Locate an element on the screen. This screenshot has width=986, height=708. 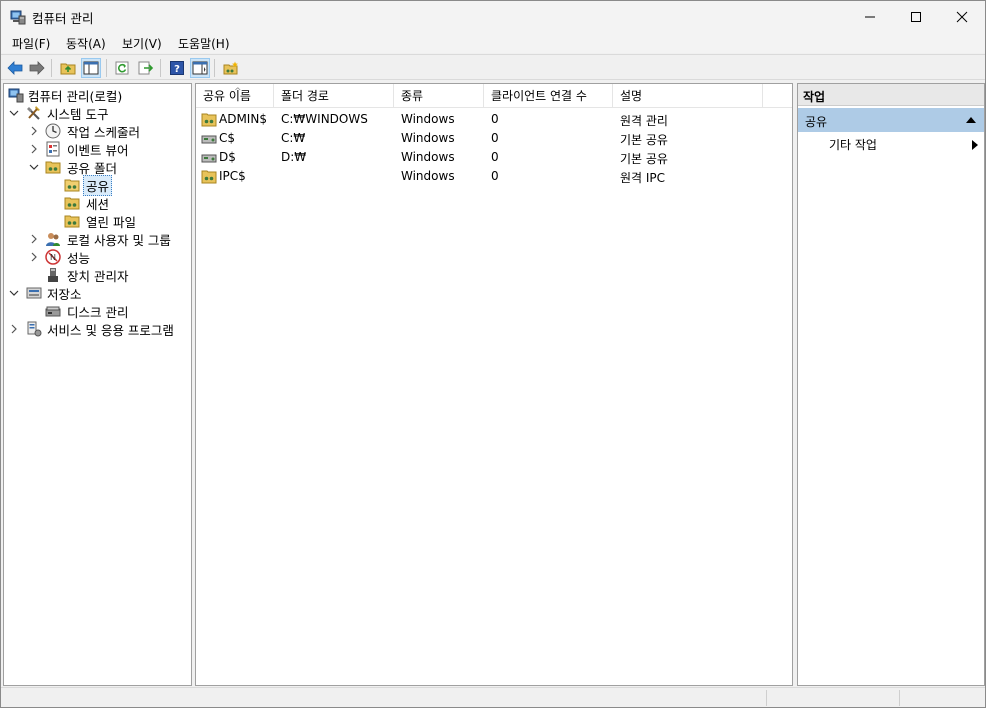
computer-management-icon is located at coordinates (16, 95).